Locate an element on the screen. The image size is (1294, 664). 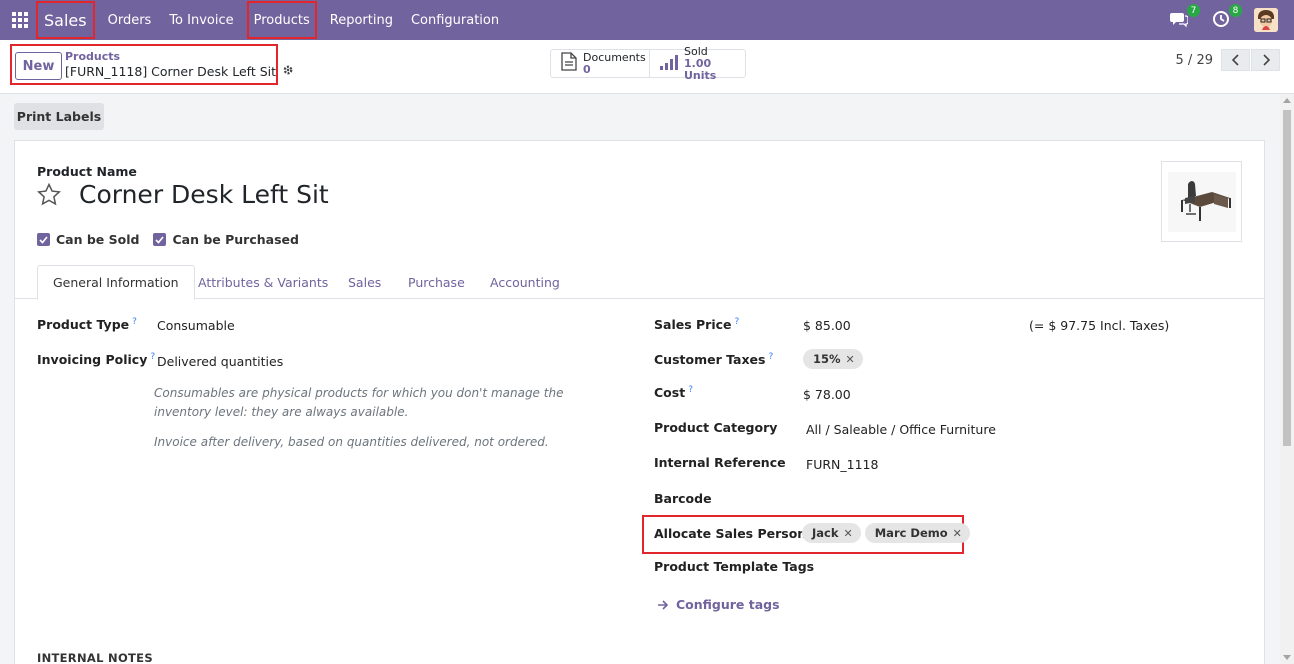
breadcrumb-current-label: [FURN_1118] Corner Desk Left Sit is located at coordinates (171, 71).